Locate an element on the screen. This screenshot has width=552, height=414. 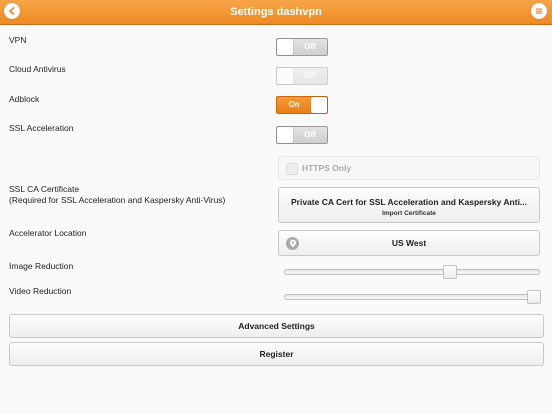
accelerator-location-value: US West is located at coordinates (409, 243).